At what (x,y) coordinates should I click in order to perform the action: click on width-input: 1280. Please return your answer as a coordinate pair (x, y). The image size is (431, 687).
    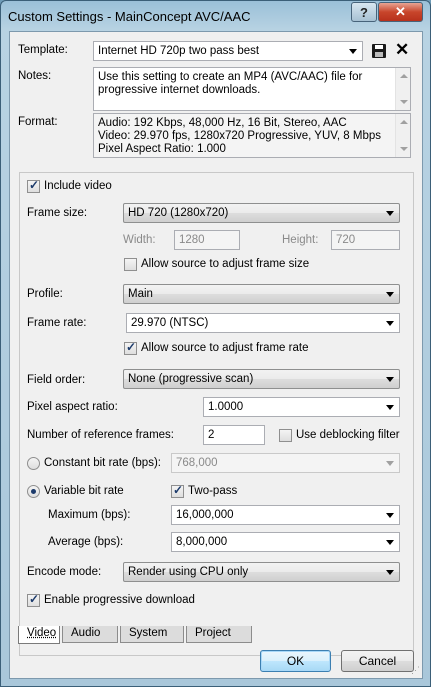
    Looking at the image, I should click on (207, 240).